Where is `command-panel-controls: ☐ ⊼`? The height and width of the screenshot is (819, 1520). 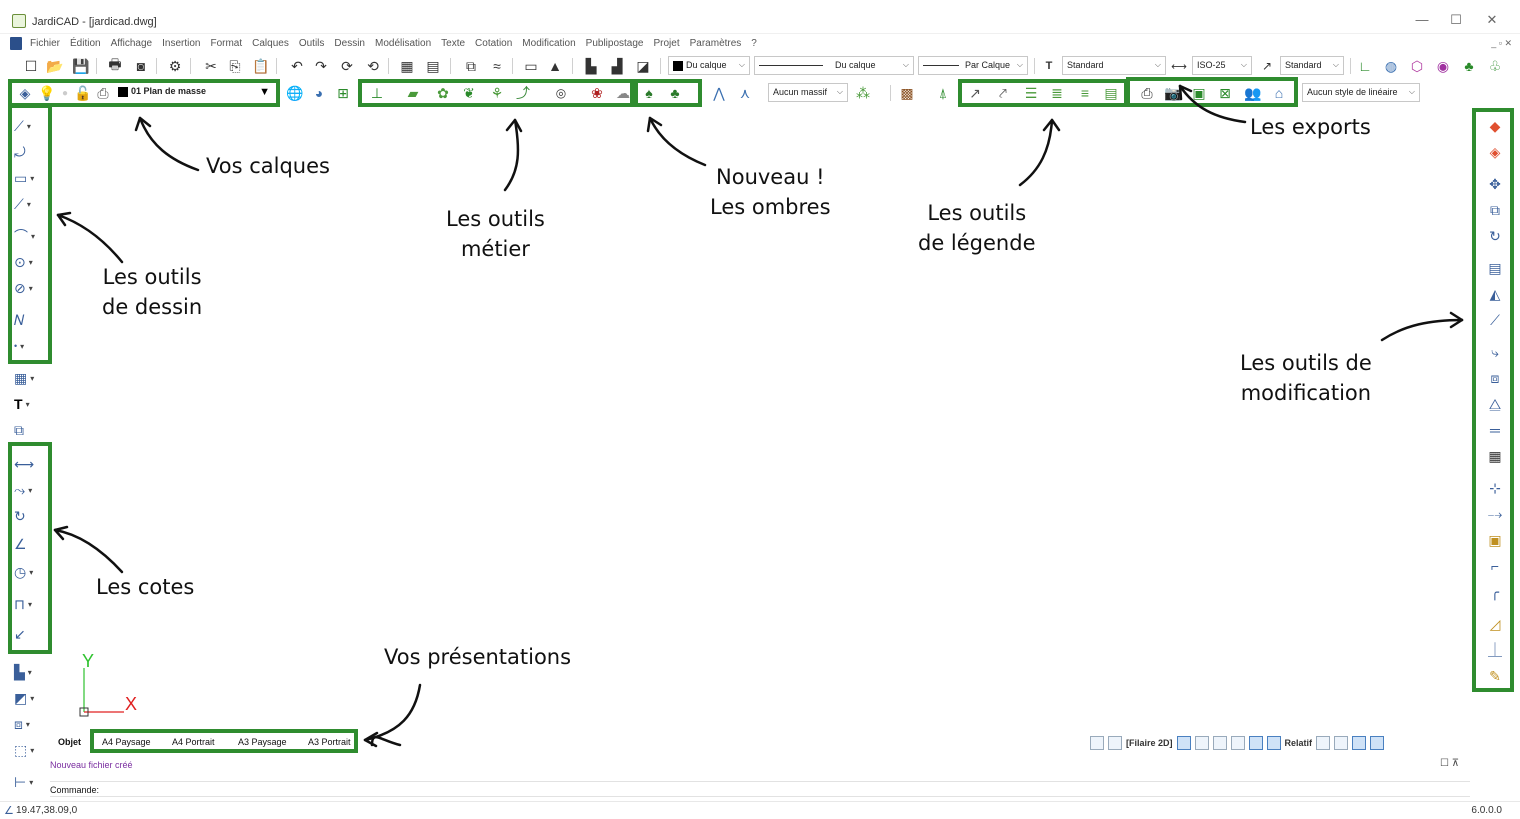 command-panel-controls: ☐ ⊼ is located at coordinates (1449, 763).